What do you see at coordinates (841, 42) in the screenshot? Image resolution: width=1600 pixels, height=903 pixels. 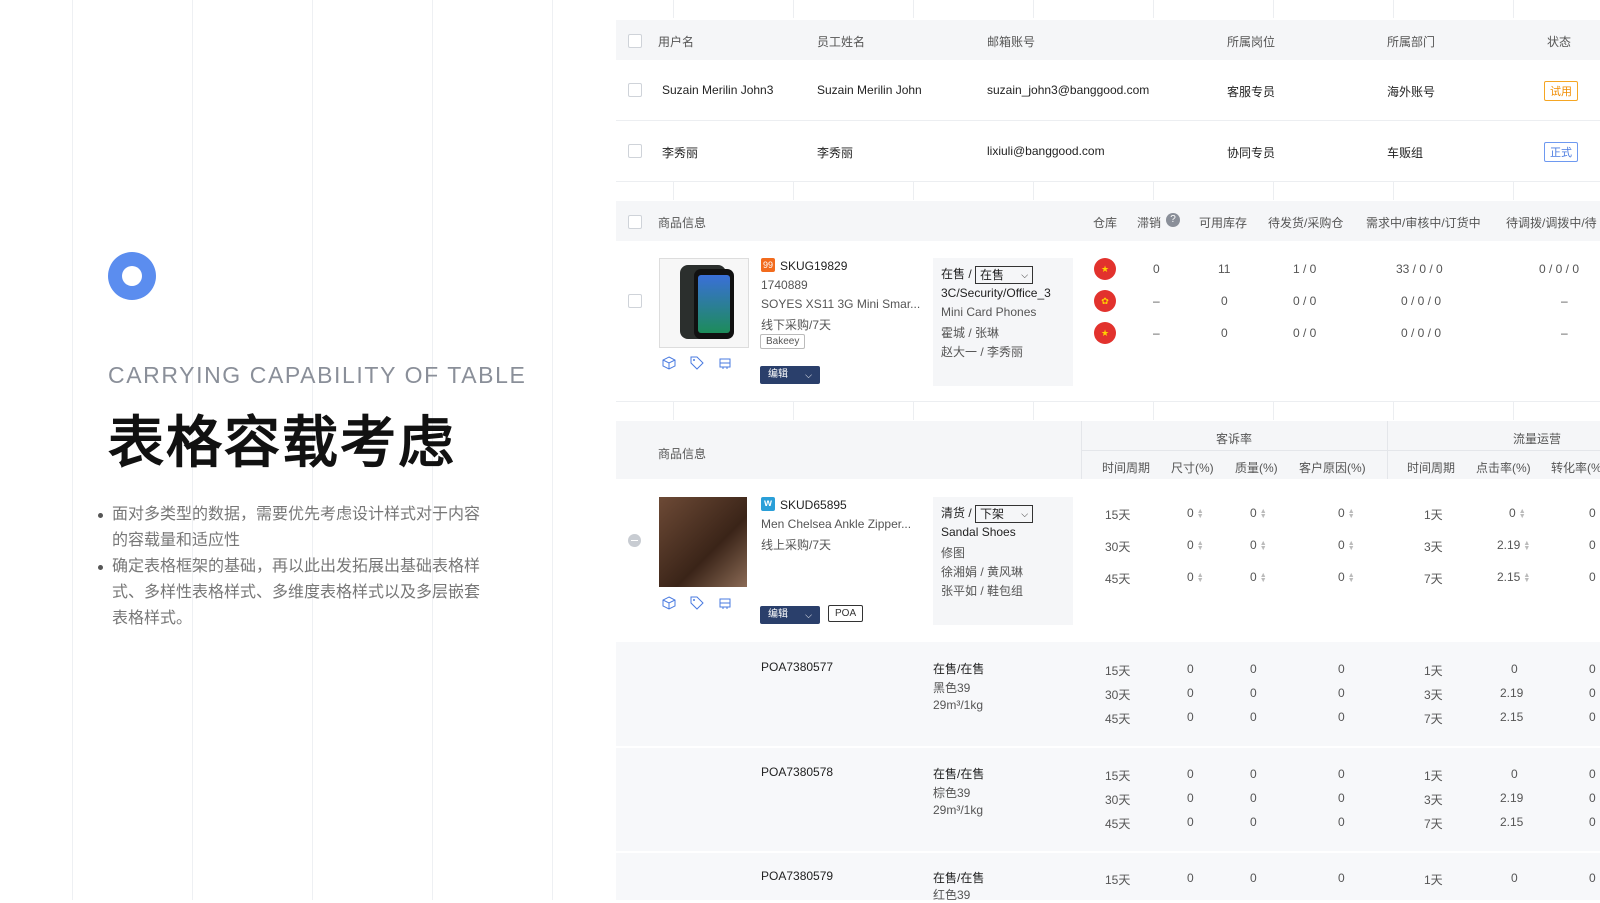 I see `col-header-name: 员工姓名` at bounding box center [841, 42].